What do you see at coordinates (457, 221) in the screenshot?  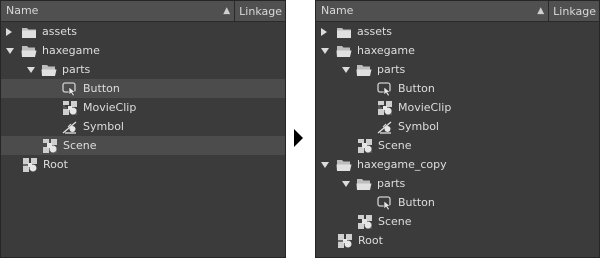 I see `tree-item-scene-copy: Scene` at bounding box center [457, 221].